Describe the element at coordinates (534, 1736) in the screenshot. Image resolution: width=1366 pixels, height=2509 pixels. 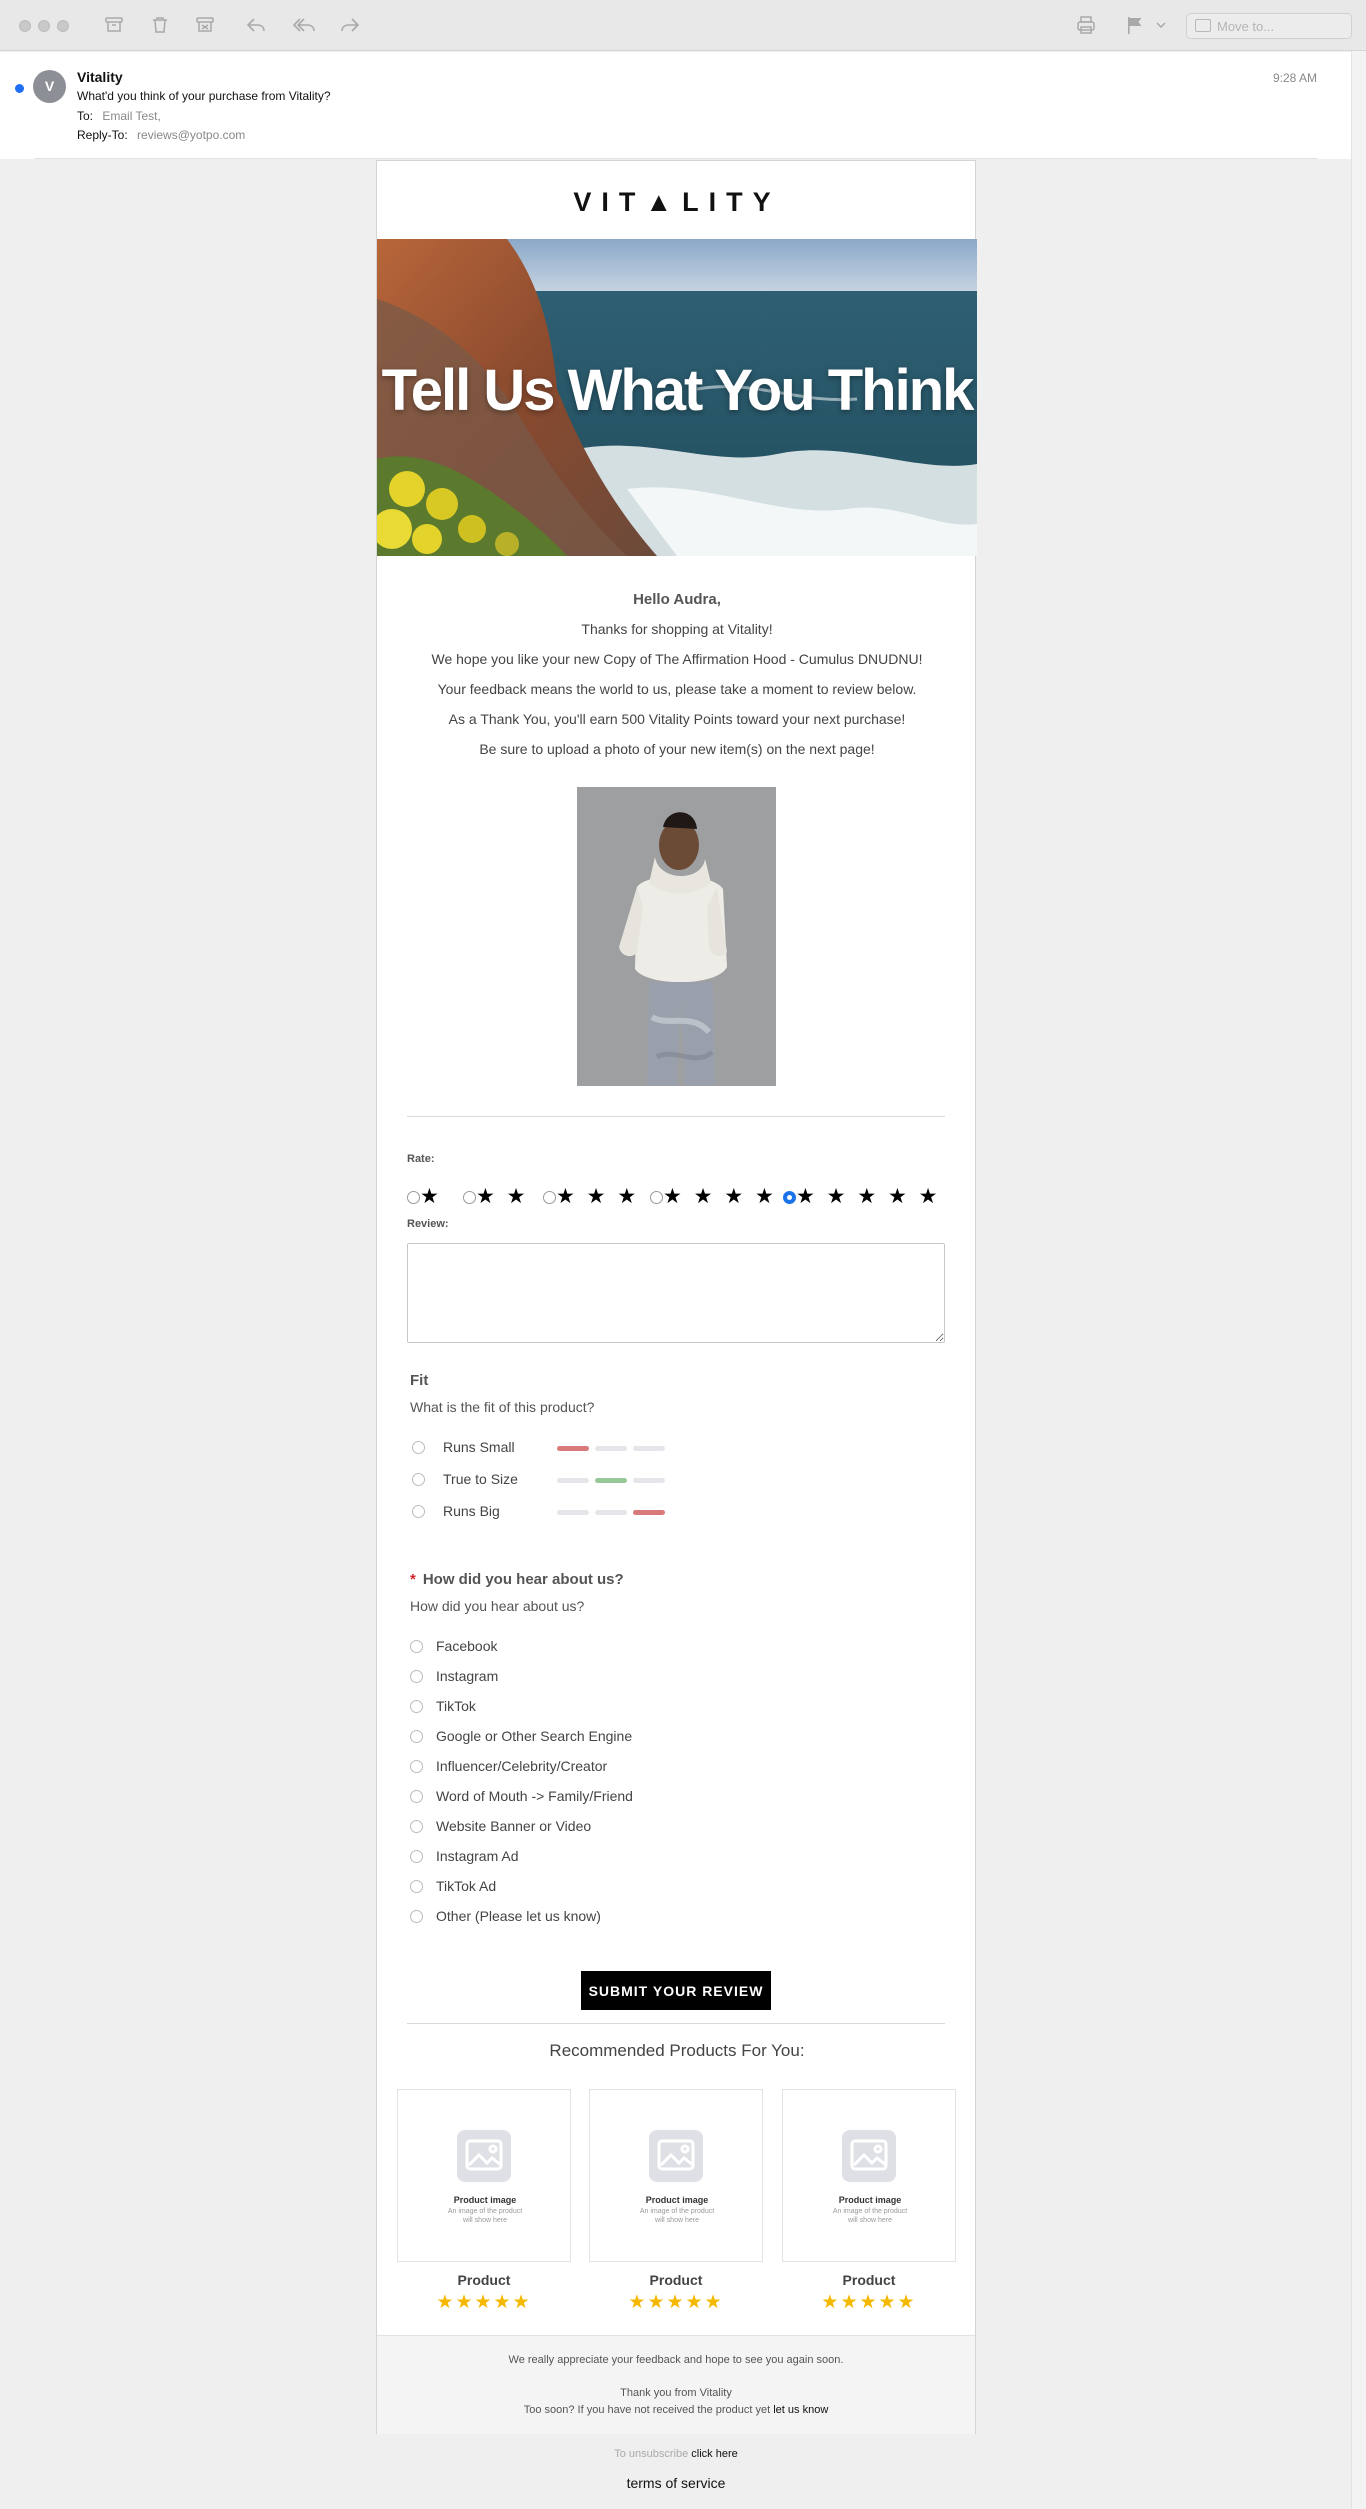
I see `hear-option-label: Google or Other Search Engine` at that location.